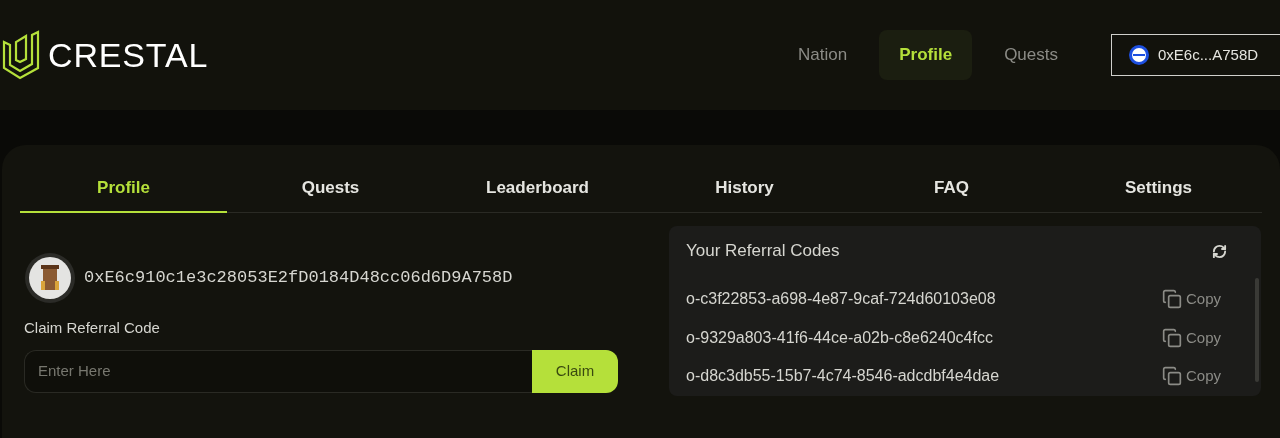 Image resolution: width=1280 pixels, height=438 pixels. I want to click on referral-code: o-c3f22853-a698-4e87-9caf-724d60103e08, so click(841, 299).